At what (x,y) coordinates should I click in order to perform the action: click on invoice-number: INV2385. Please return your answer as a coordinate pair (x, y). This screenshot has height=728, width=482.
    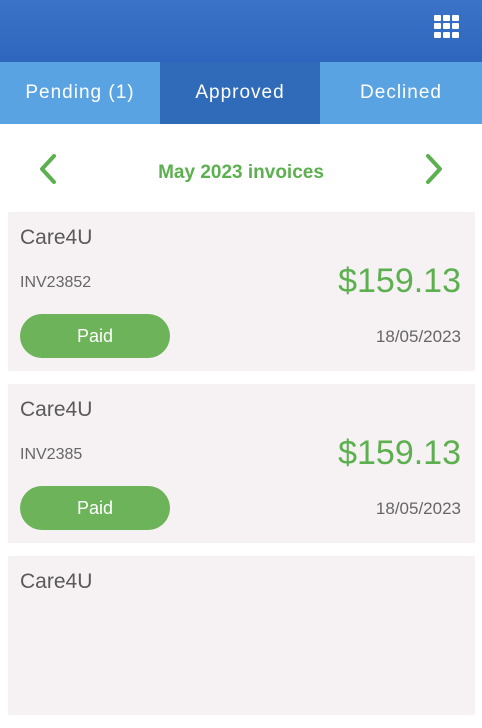
    Looking at the image, I should click on (51, 454).